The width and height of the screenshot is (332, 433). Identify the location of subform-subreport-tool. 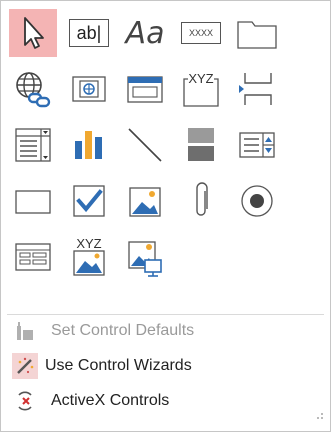
(33, 257).